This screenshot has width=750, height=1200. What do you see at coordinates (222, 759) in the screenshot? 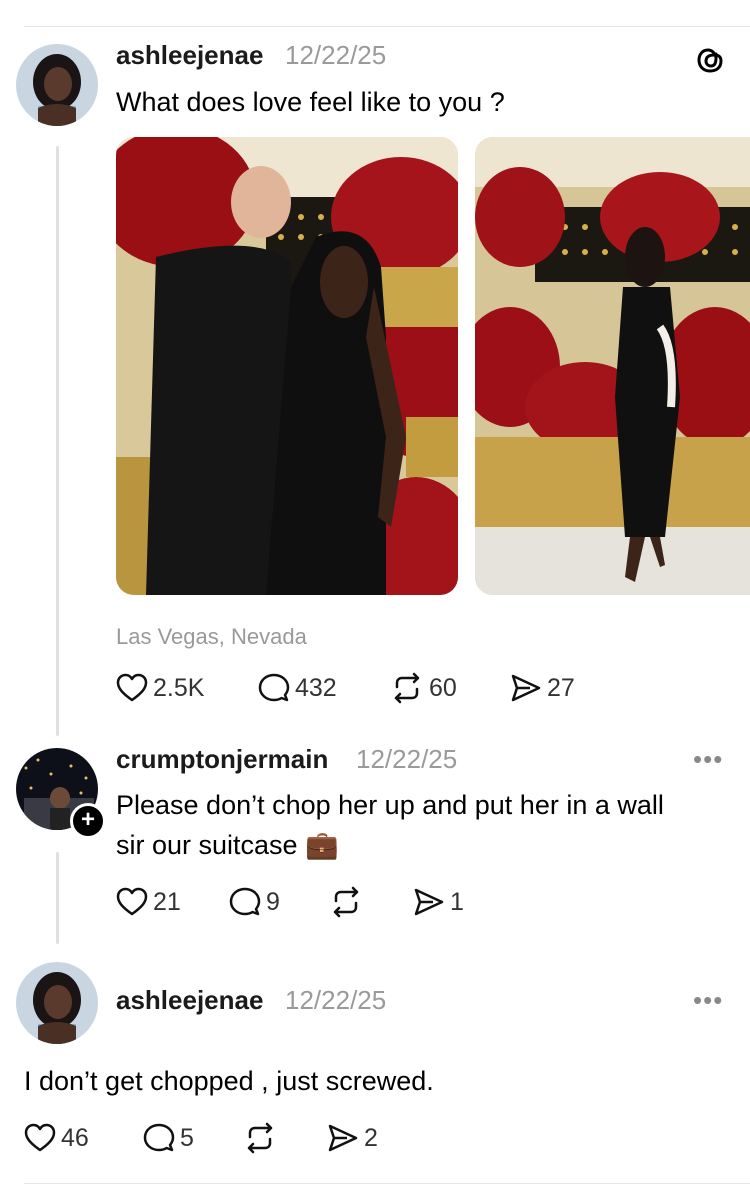
I see `post-username: crumptonjermain` at bounding box center [222, 759].